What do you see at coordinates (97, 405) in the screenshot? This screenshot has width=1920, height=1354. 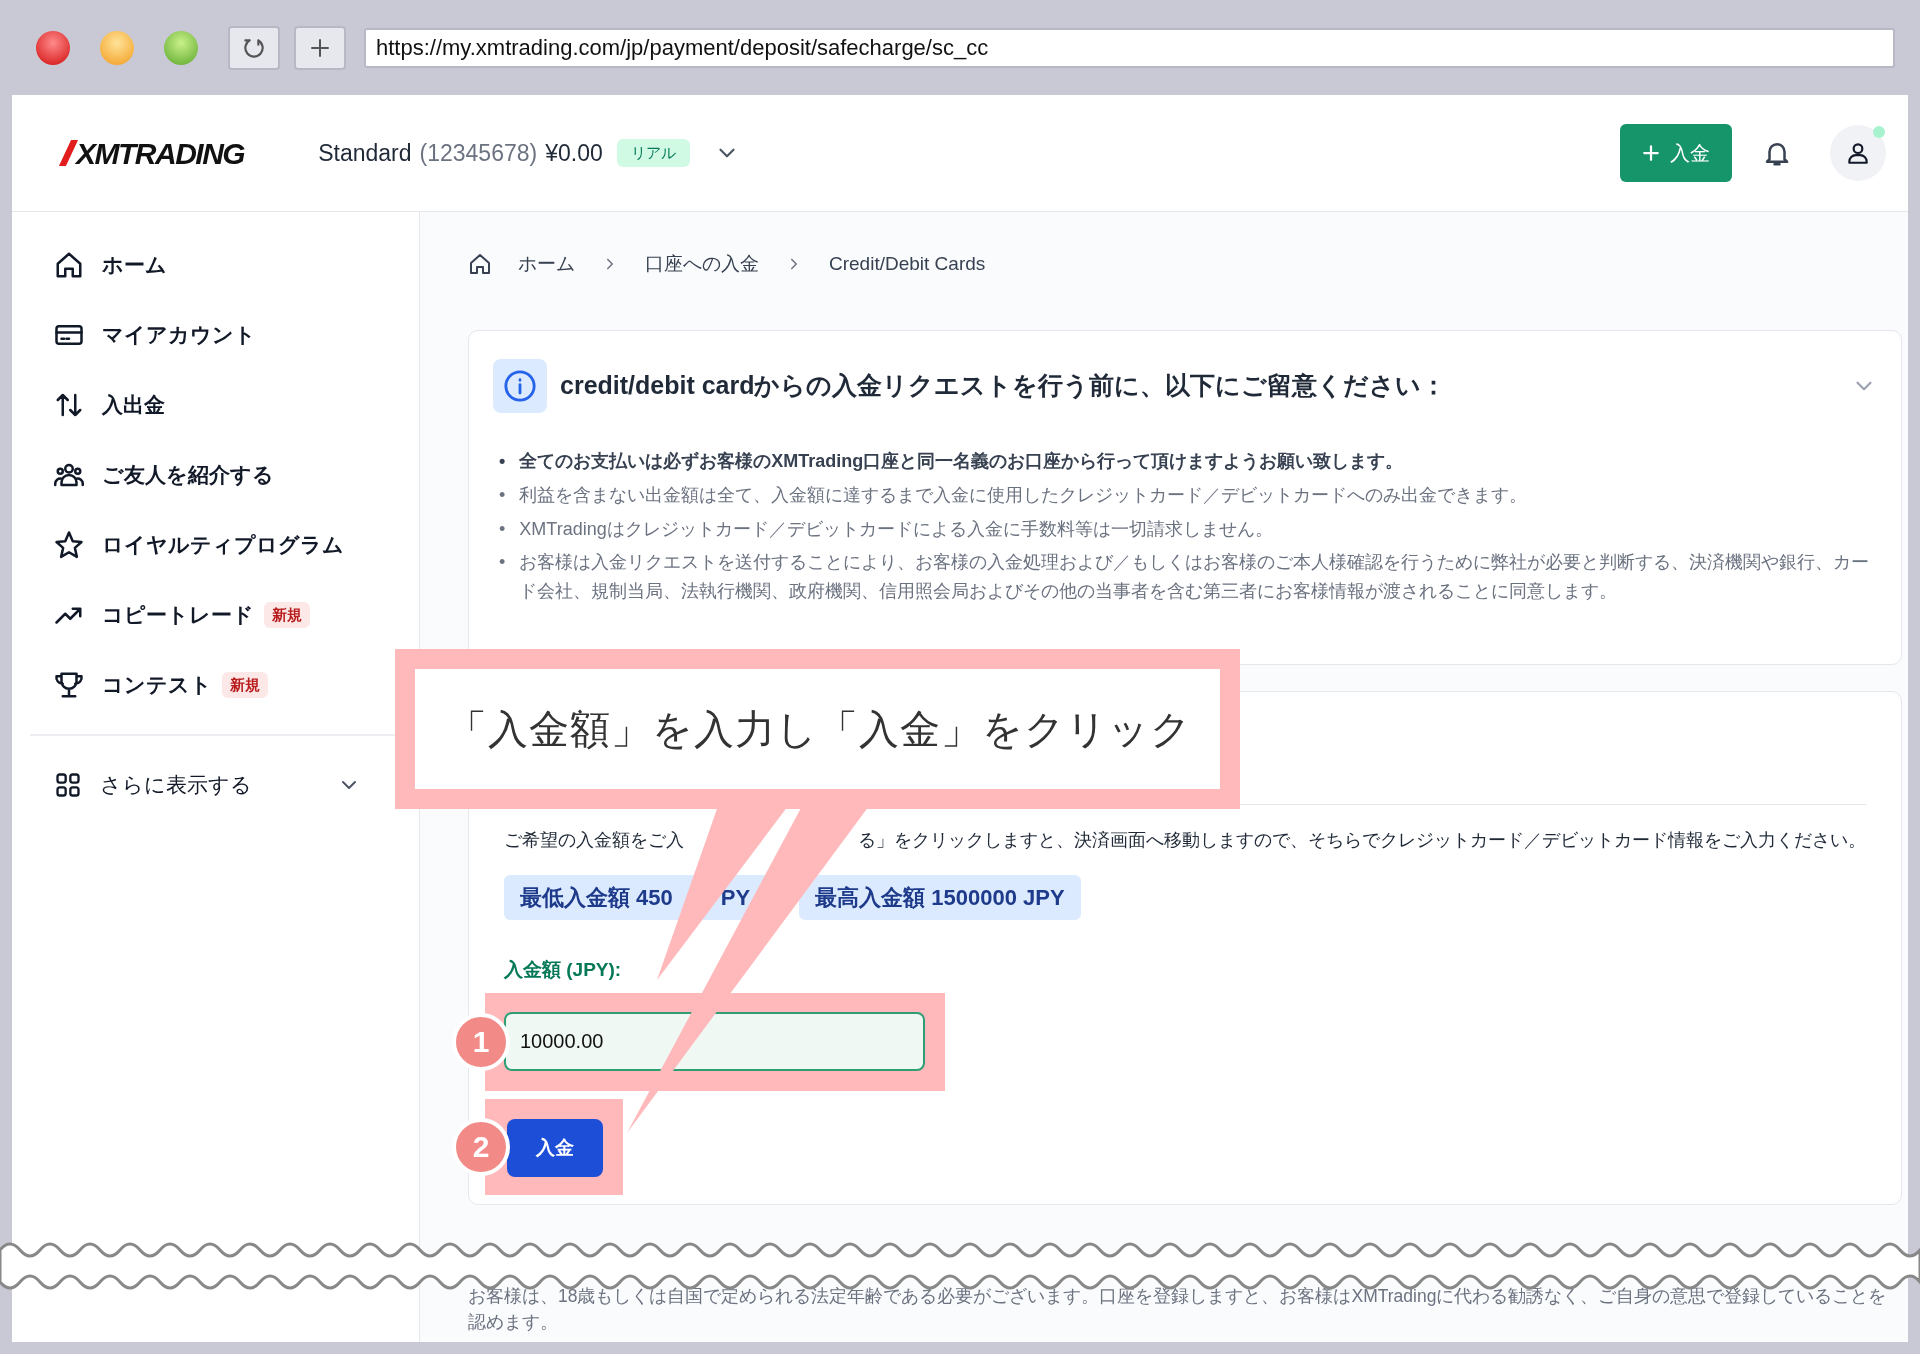 I see `sidebar-item: 入出金` at bounding box center [97, 405].